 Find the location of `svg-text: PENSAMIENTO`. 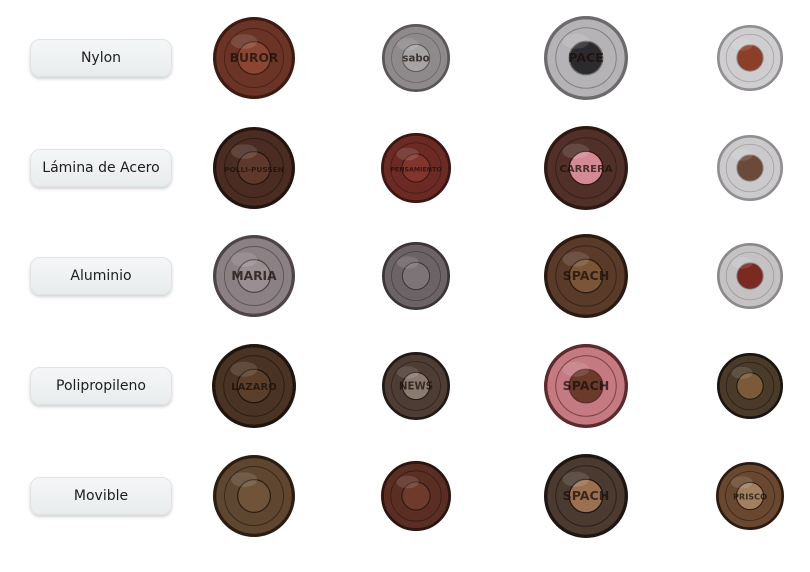

svg-text: PENSAMIENTO is located at coordinates (416, 170).